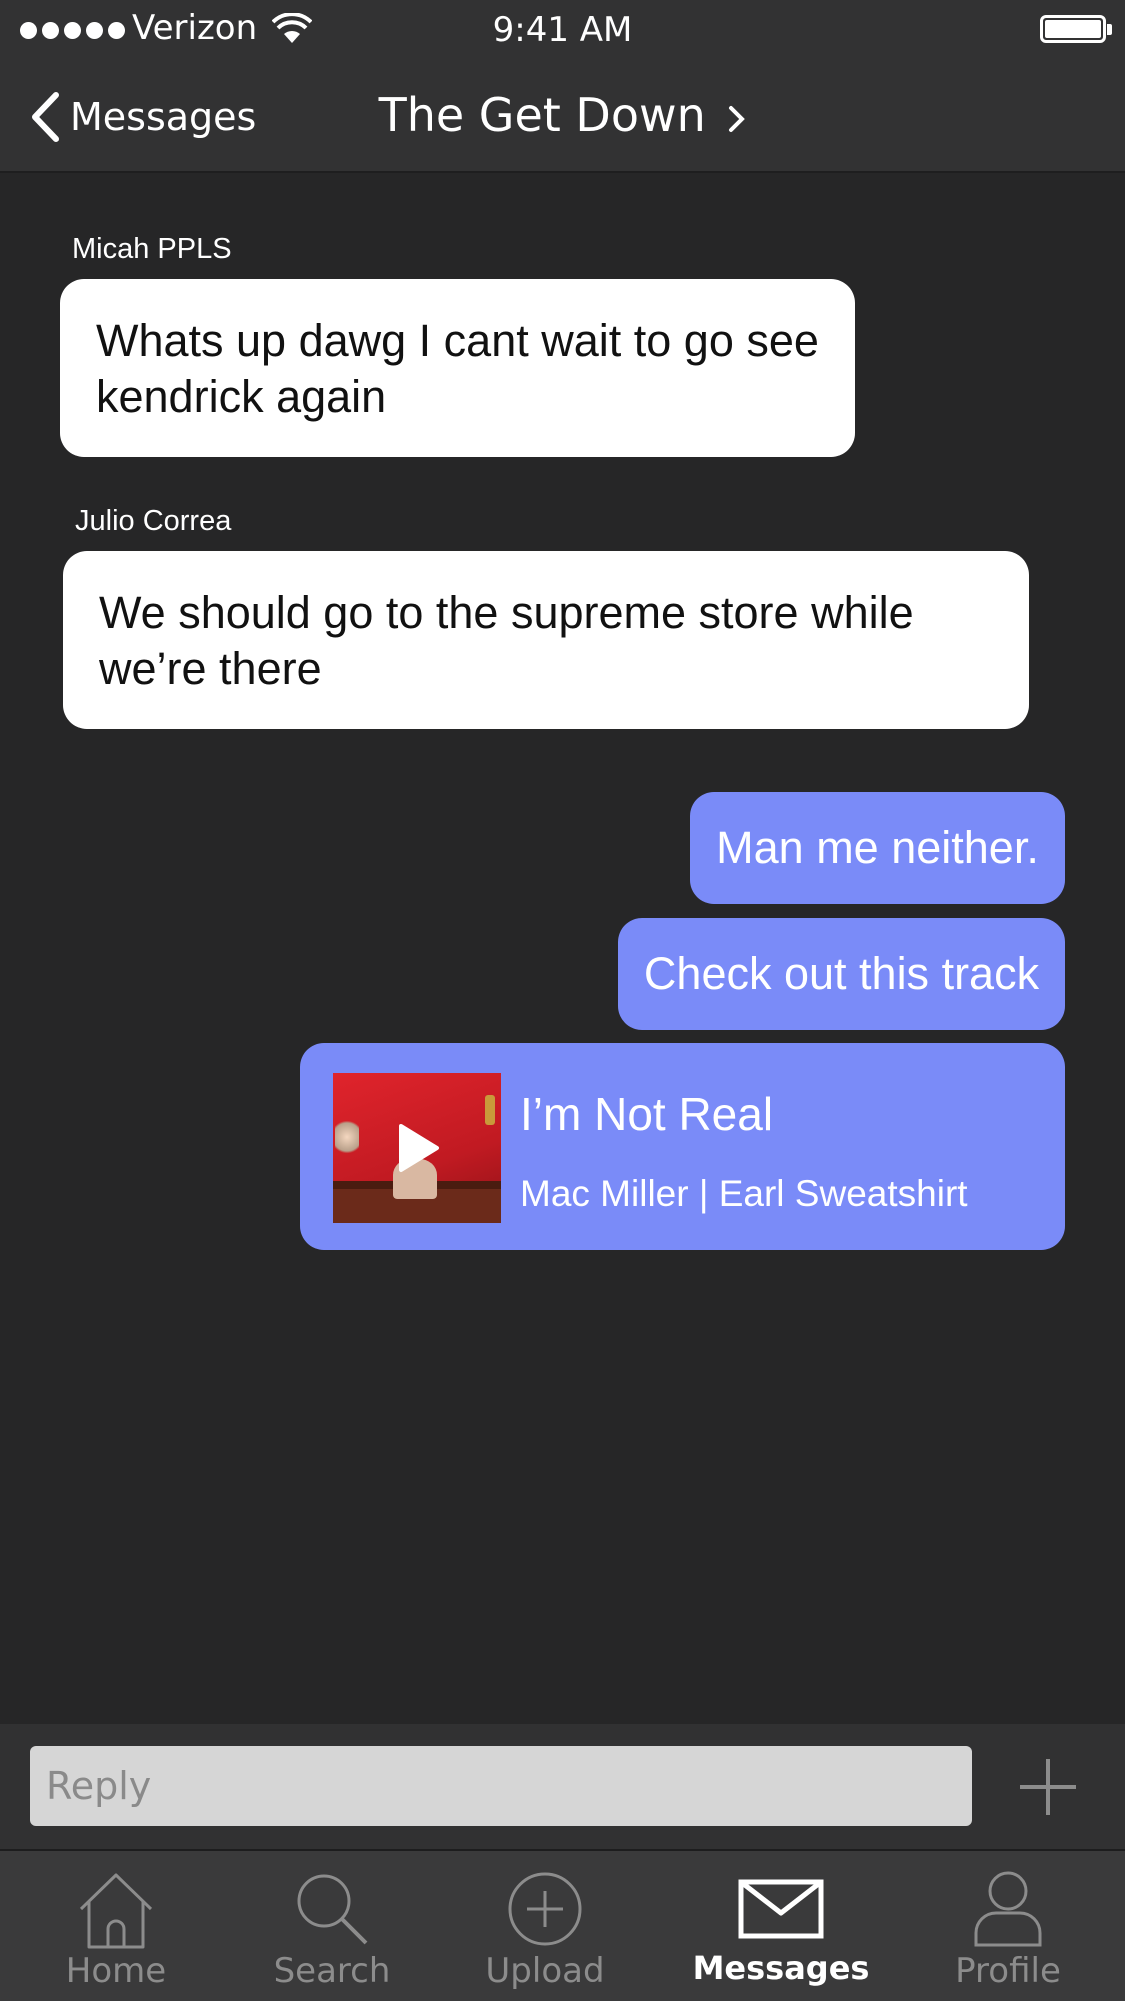 The width and height of the screenshot is (1125, 2001). What do you see at coordinates (1073, 29) in the screenshot?
I see `battery-icon` at bounding box center [1073, 29].